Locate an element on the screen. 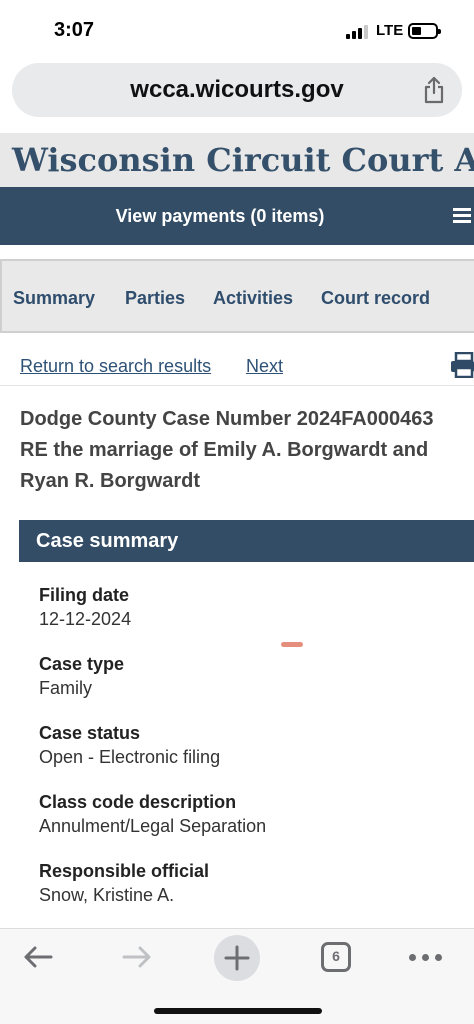  next-link: Next is located at coordinates (264, 366).